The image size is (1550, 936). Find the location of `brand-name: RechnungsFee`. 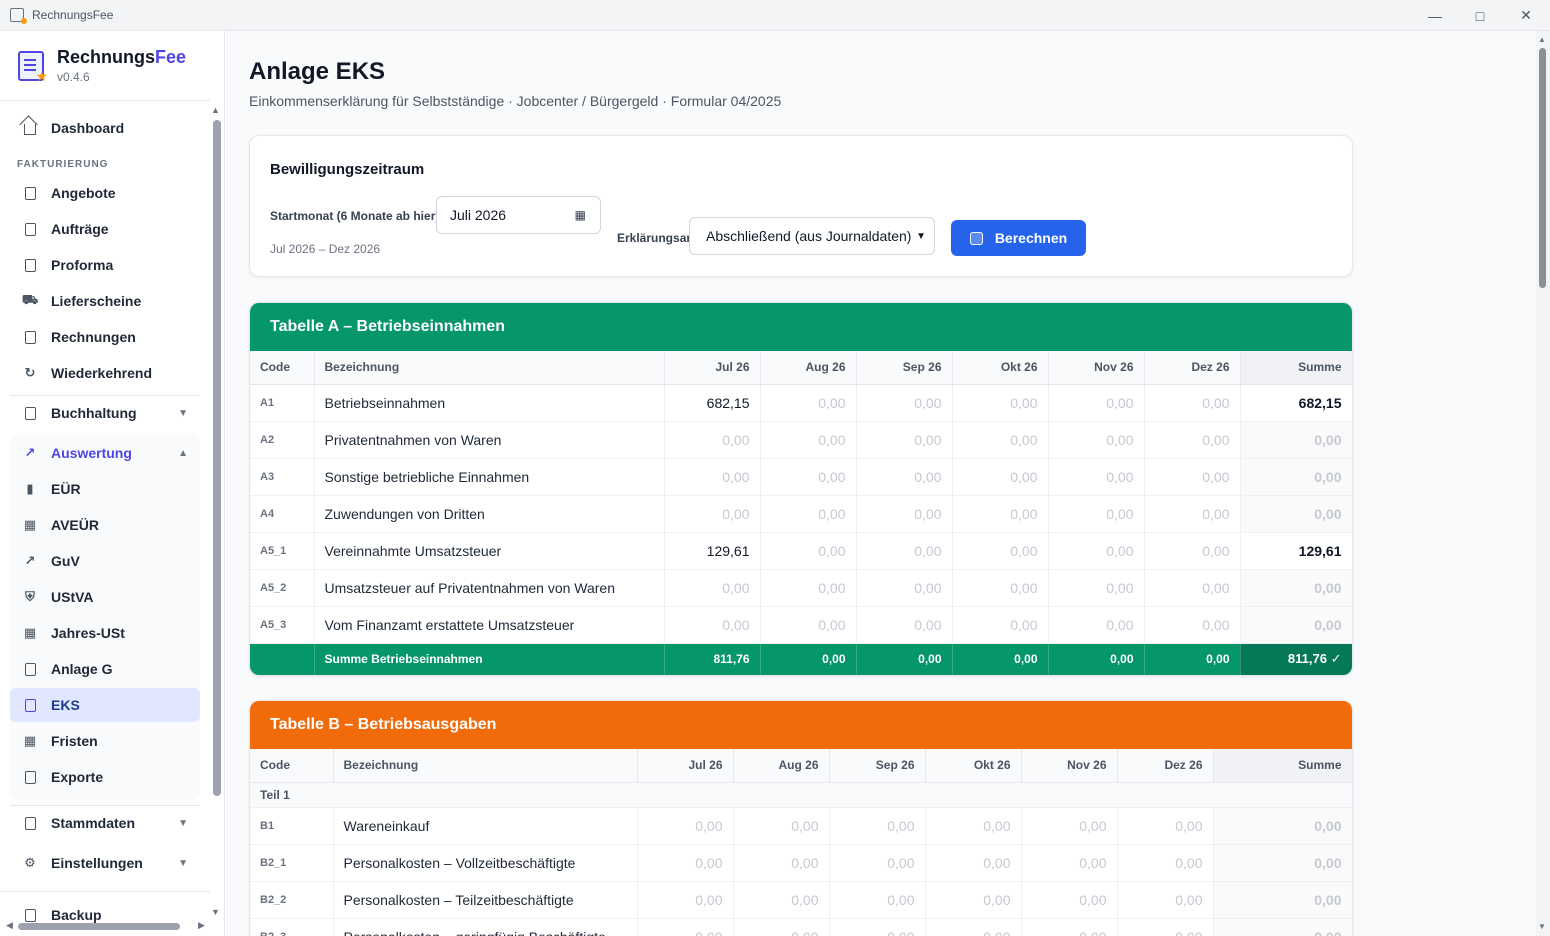

brand-name: RechnungsFee is located at coordinates (122, 57).